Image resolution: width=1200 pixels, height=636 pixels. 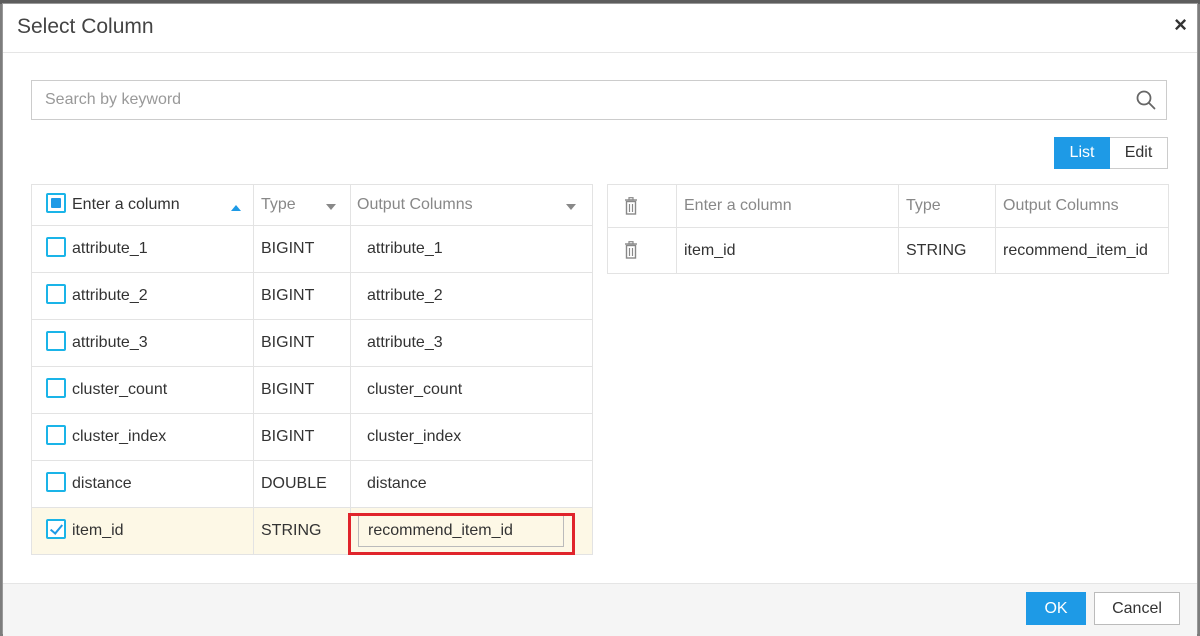 What do you see at coordinates (600, 609) in the screenshot?
I see `dialog-footer: OK Cancel` at bounding box center [600, 609].